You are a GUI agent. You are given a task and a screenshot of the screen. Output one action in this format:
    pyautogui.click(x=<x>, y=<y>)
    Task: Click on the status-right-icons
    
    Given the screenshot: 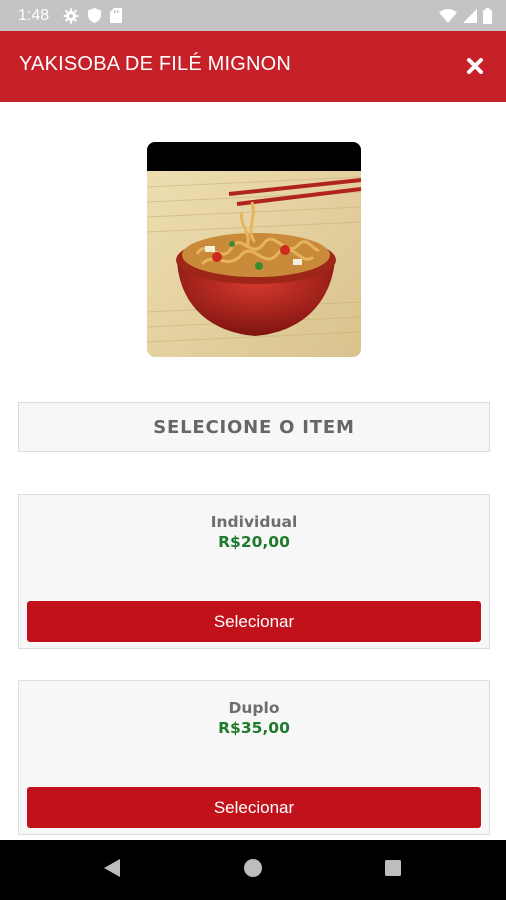 What is the action you would take?
    pyautogui.click(x=465, y=15)
    